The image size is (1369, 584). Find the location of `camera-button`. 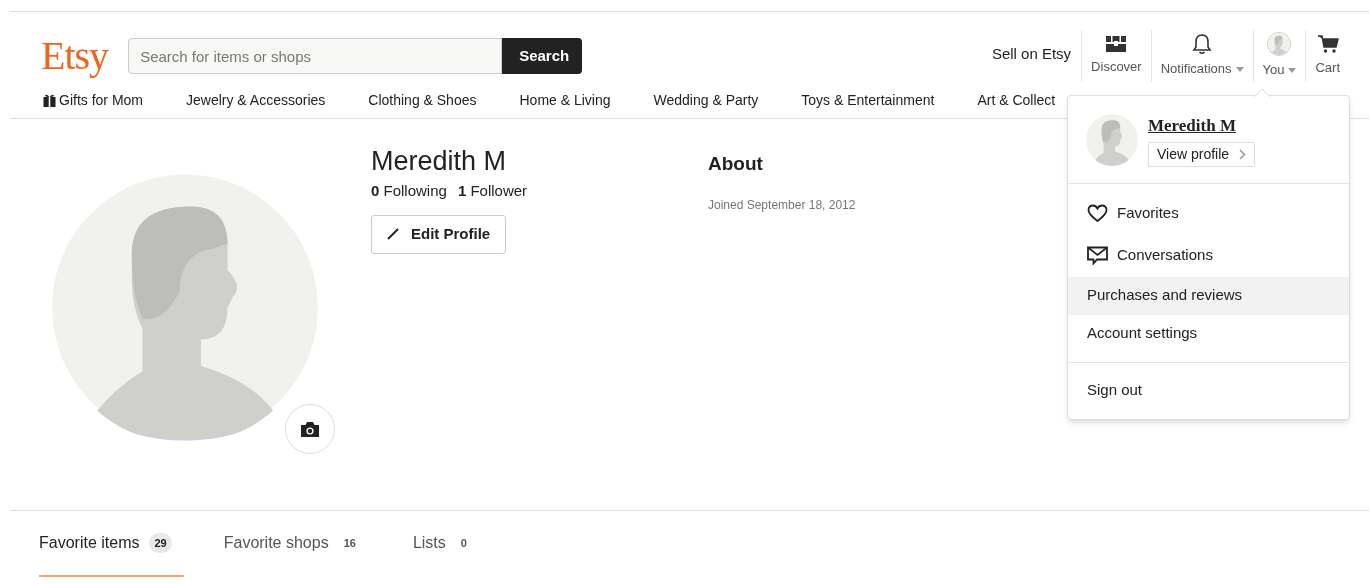

camera-button is located at coordinates (310, 429).